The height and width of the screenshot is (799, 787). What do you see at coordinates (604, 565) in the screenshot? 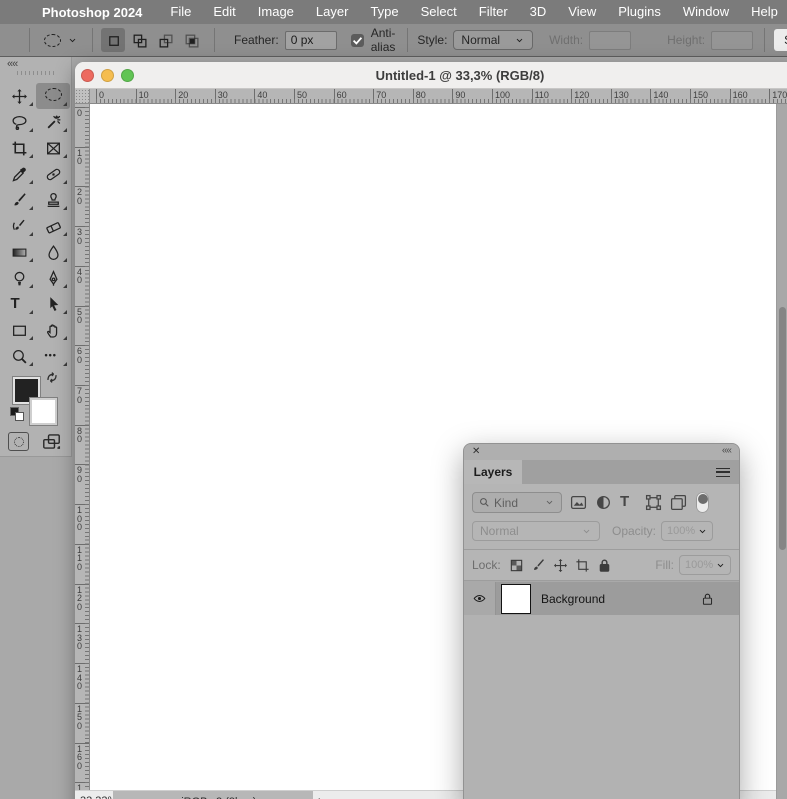
I see `lock-all-icon` at bounding box center [604, 565].